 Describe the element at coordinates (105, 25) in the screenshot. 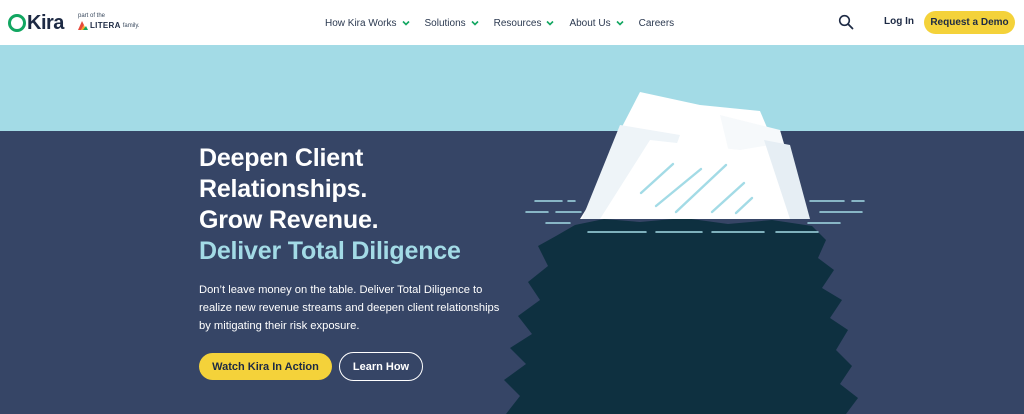

I see `litera-name: LITERA` at that location.